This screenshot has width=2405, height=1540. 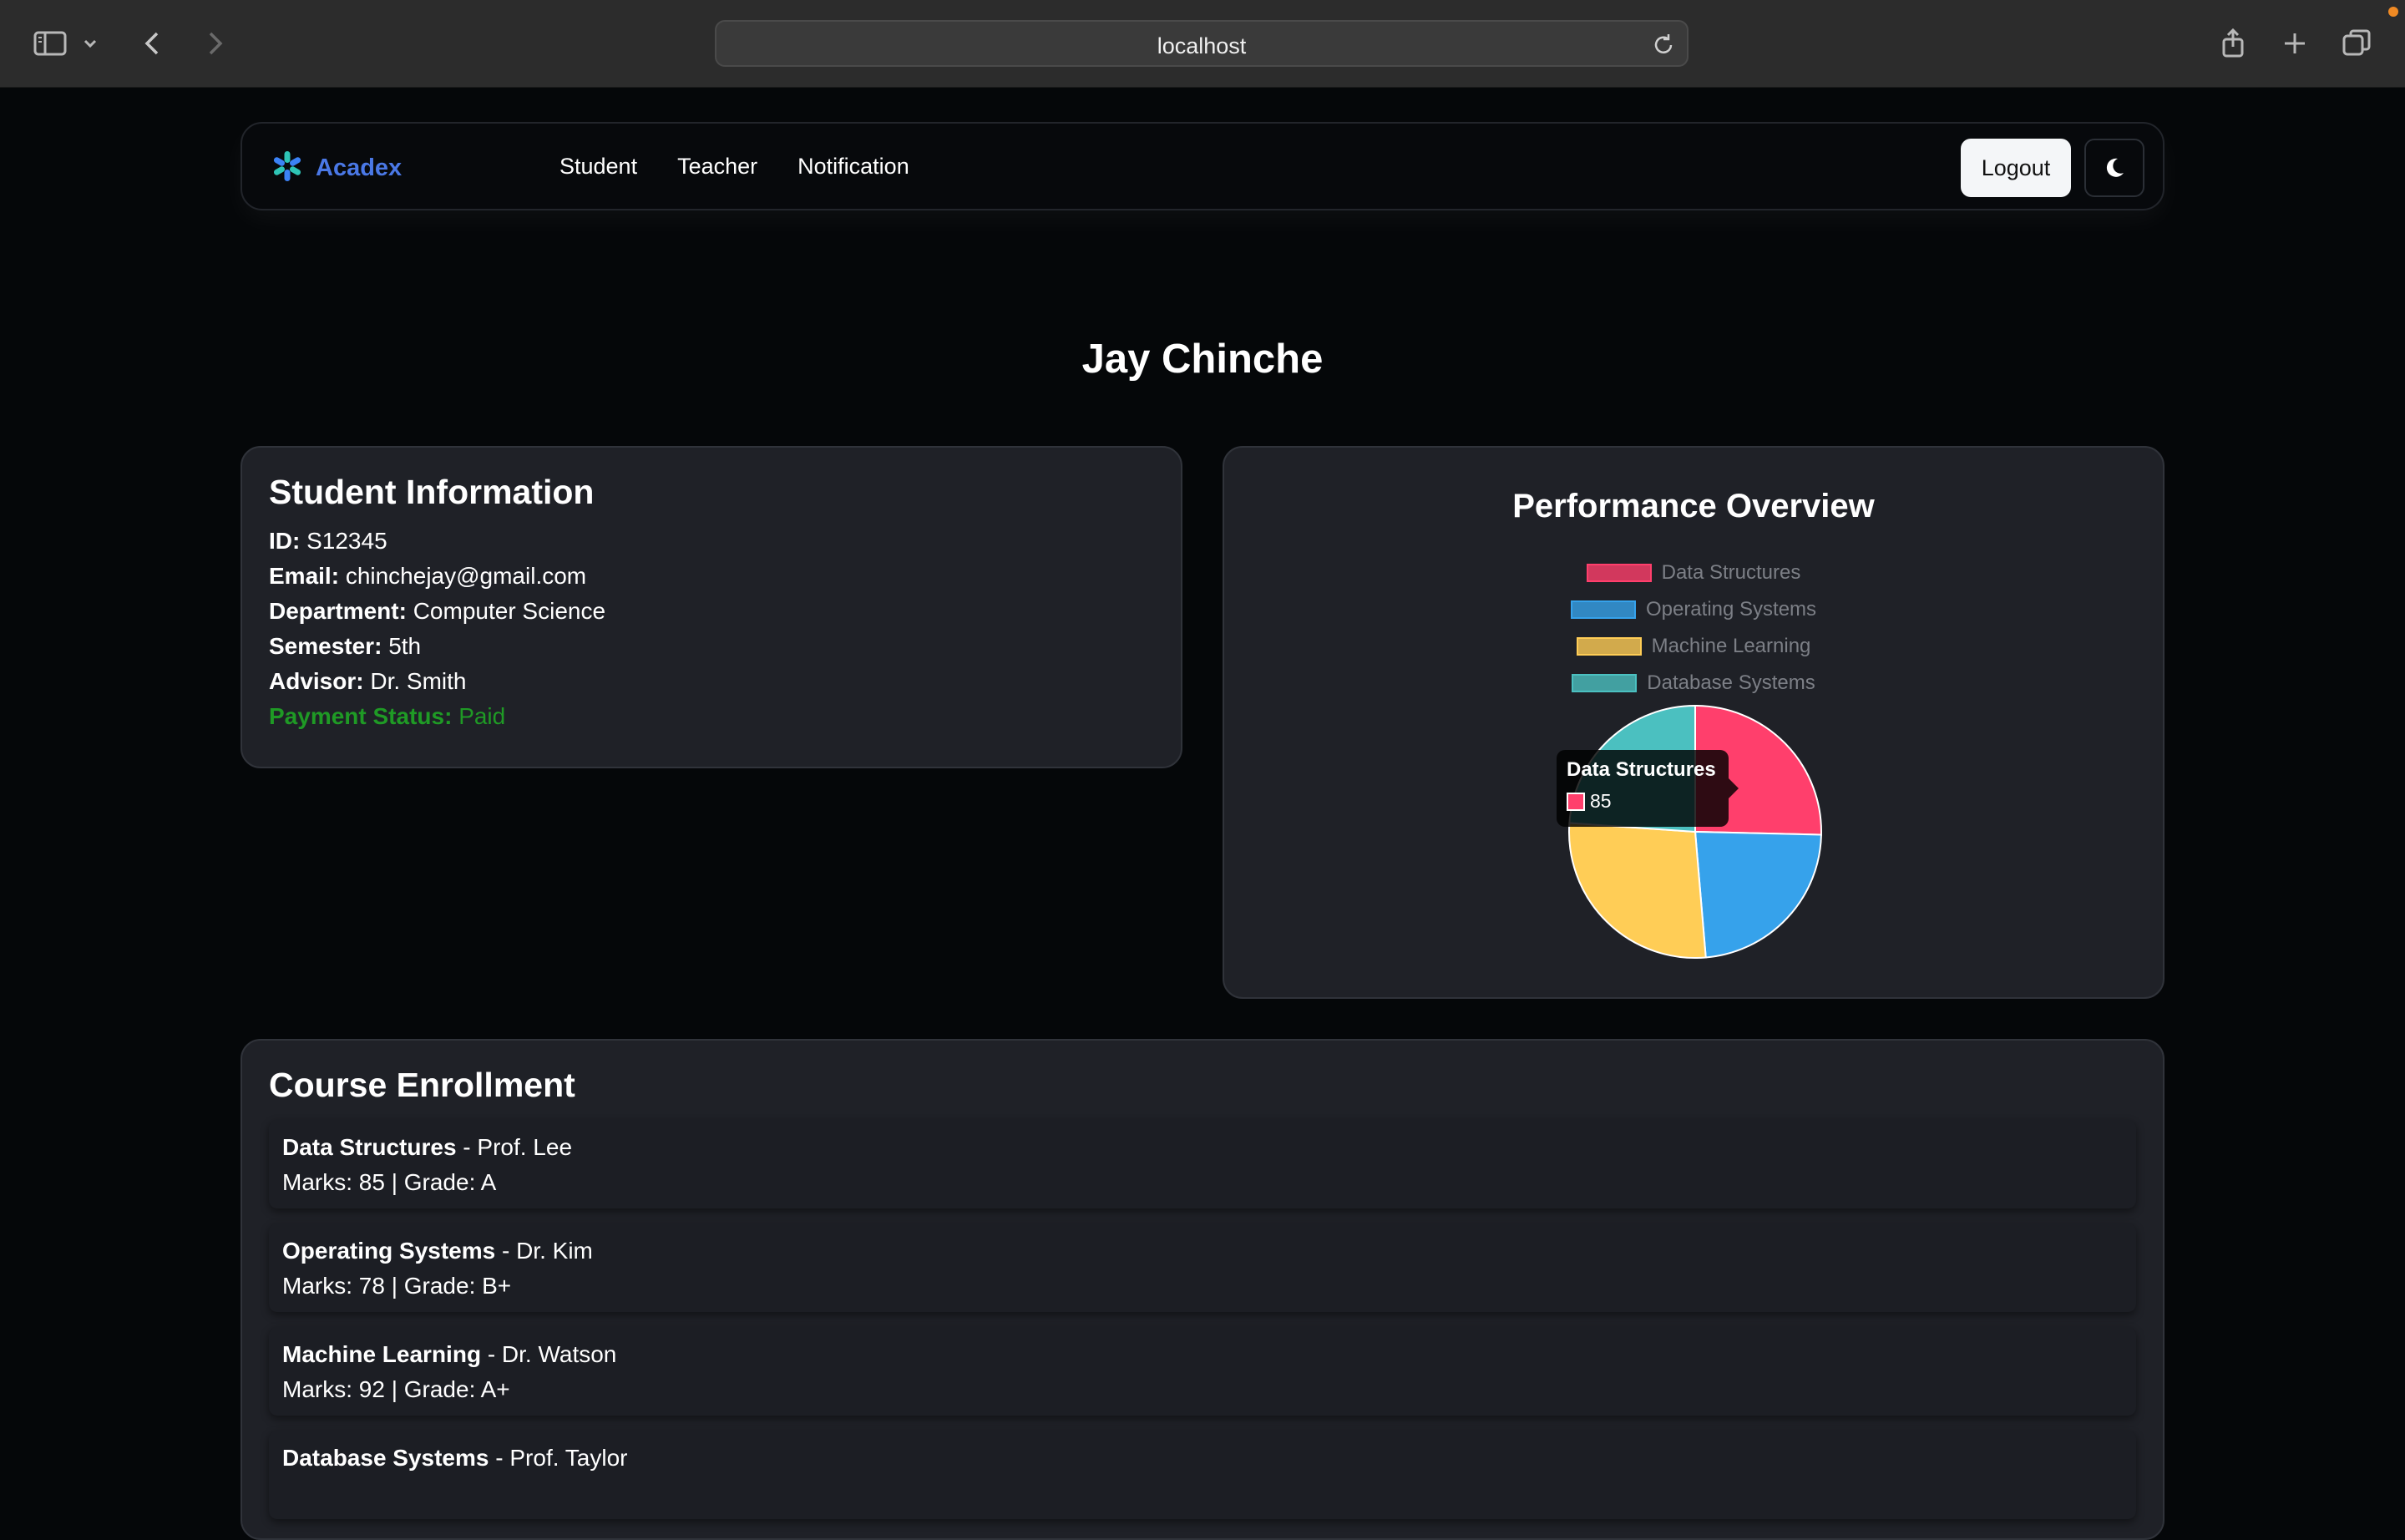 I want to click on nav-links: Student Teacher Notification, so click(x=754, y=167).